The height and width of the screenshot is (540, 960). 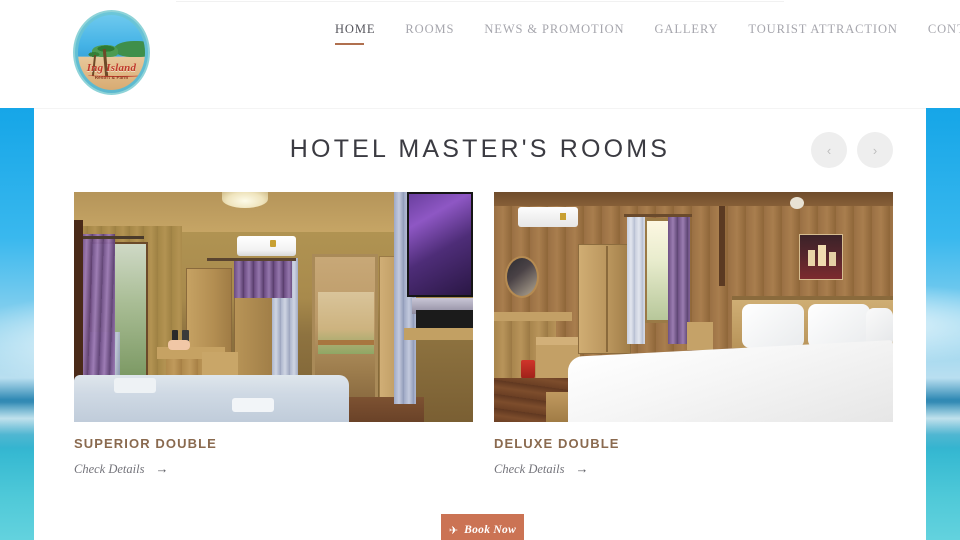 I want to click on wall-post, so click(x=722, y=246).